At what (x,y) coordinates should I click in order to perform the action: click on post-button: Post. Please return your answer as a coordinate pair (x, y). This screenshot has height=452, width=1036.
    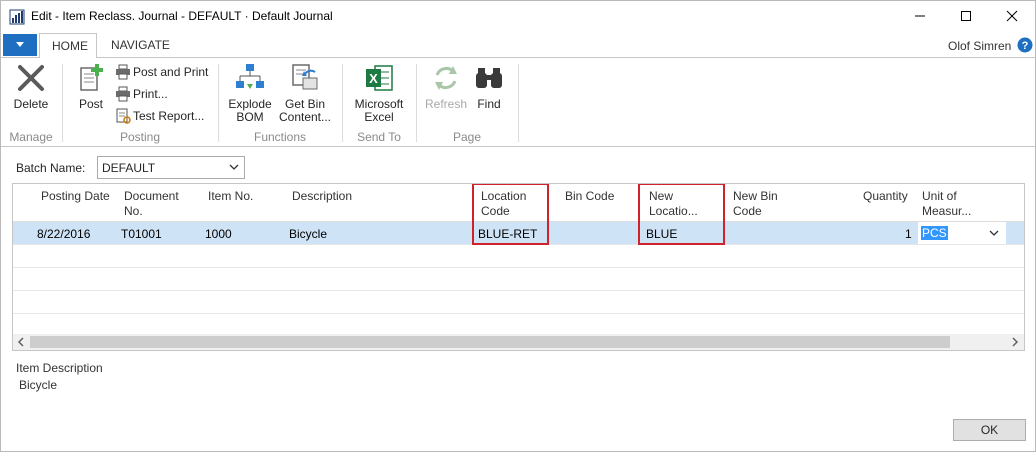
    Looking at the image, I should click on (91, 86).